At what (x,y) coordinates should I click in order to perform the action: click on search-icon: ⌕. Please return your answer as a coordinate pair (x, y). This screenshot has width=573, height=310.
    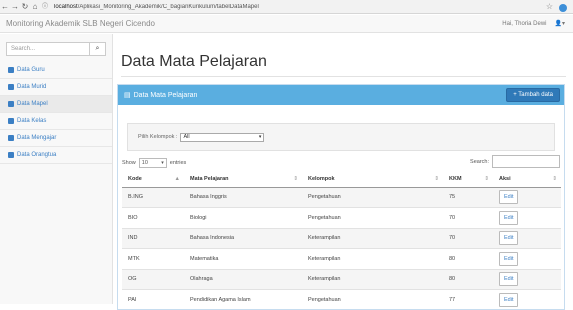
    Looking at the image, I should click on (97, 49).